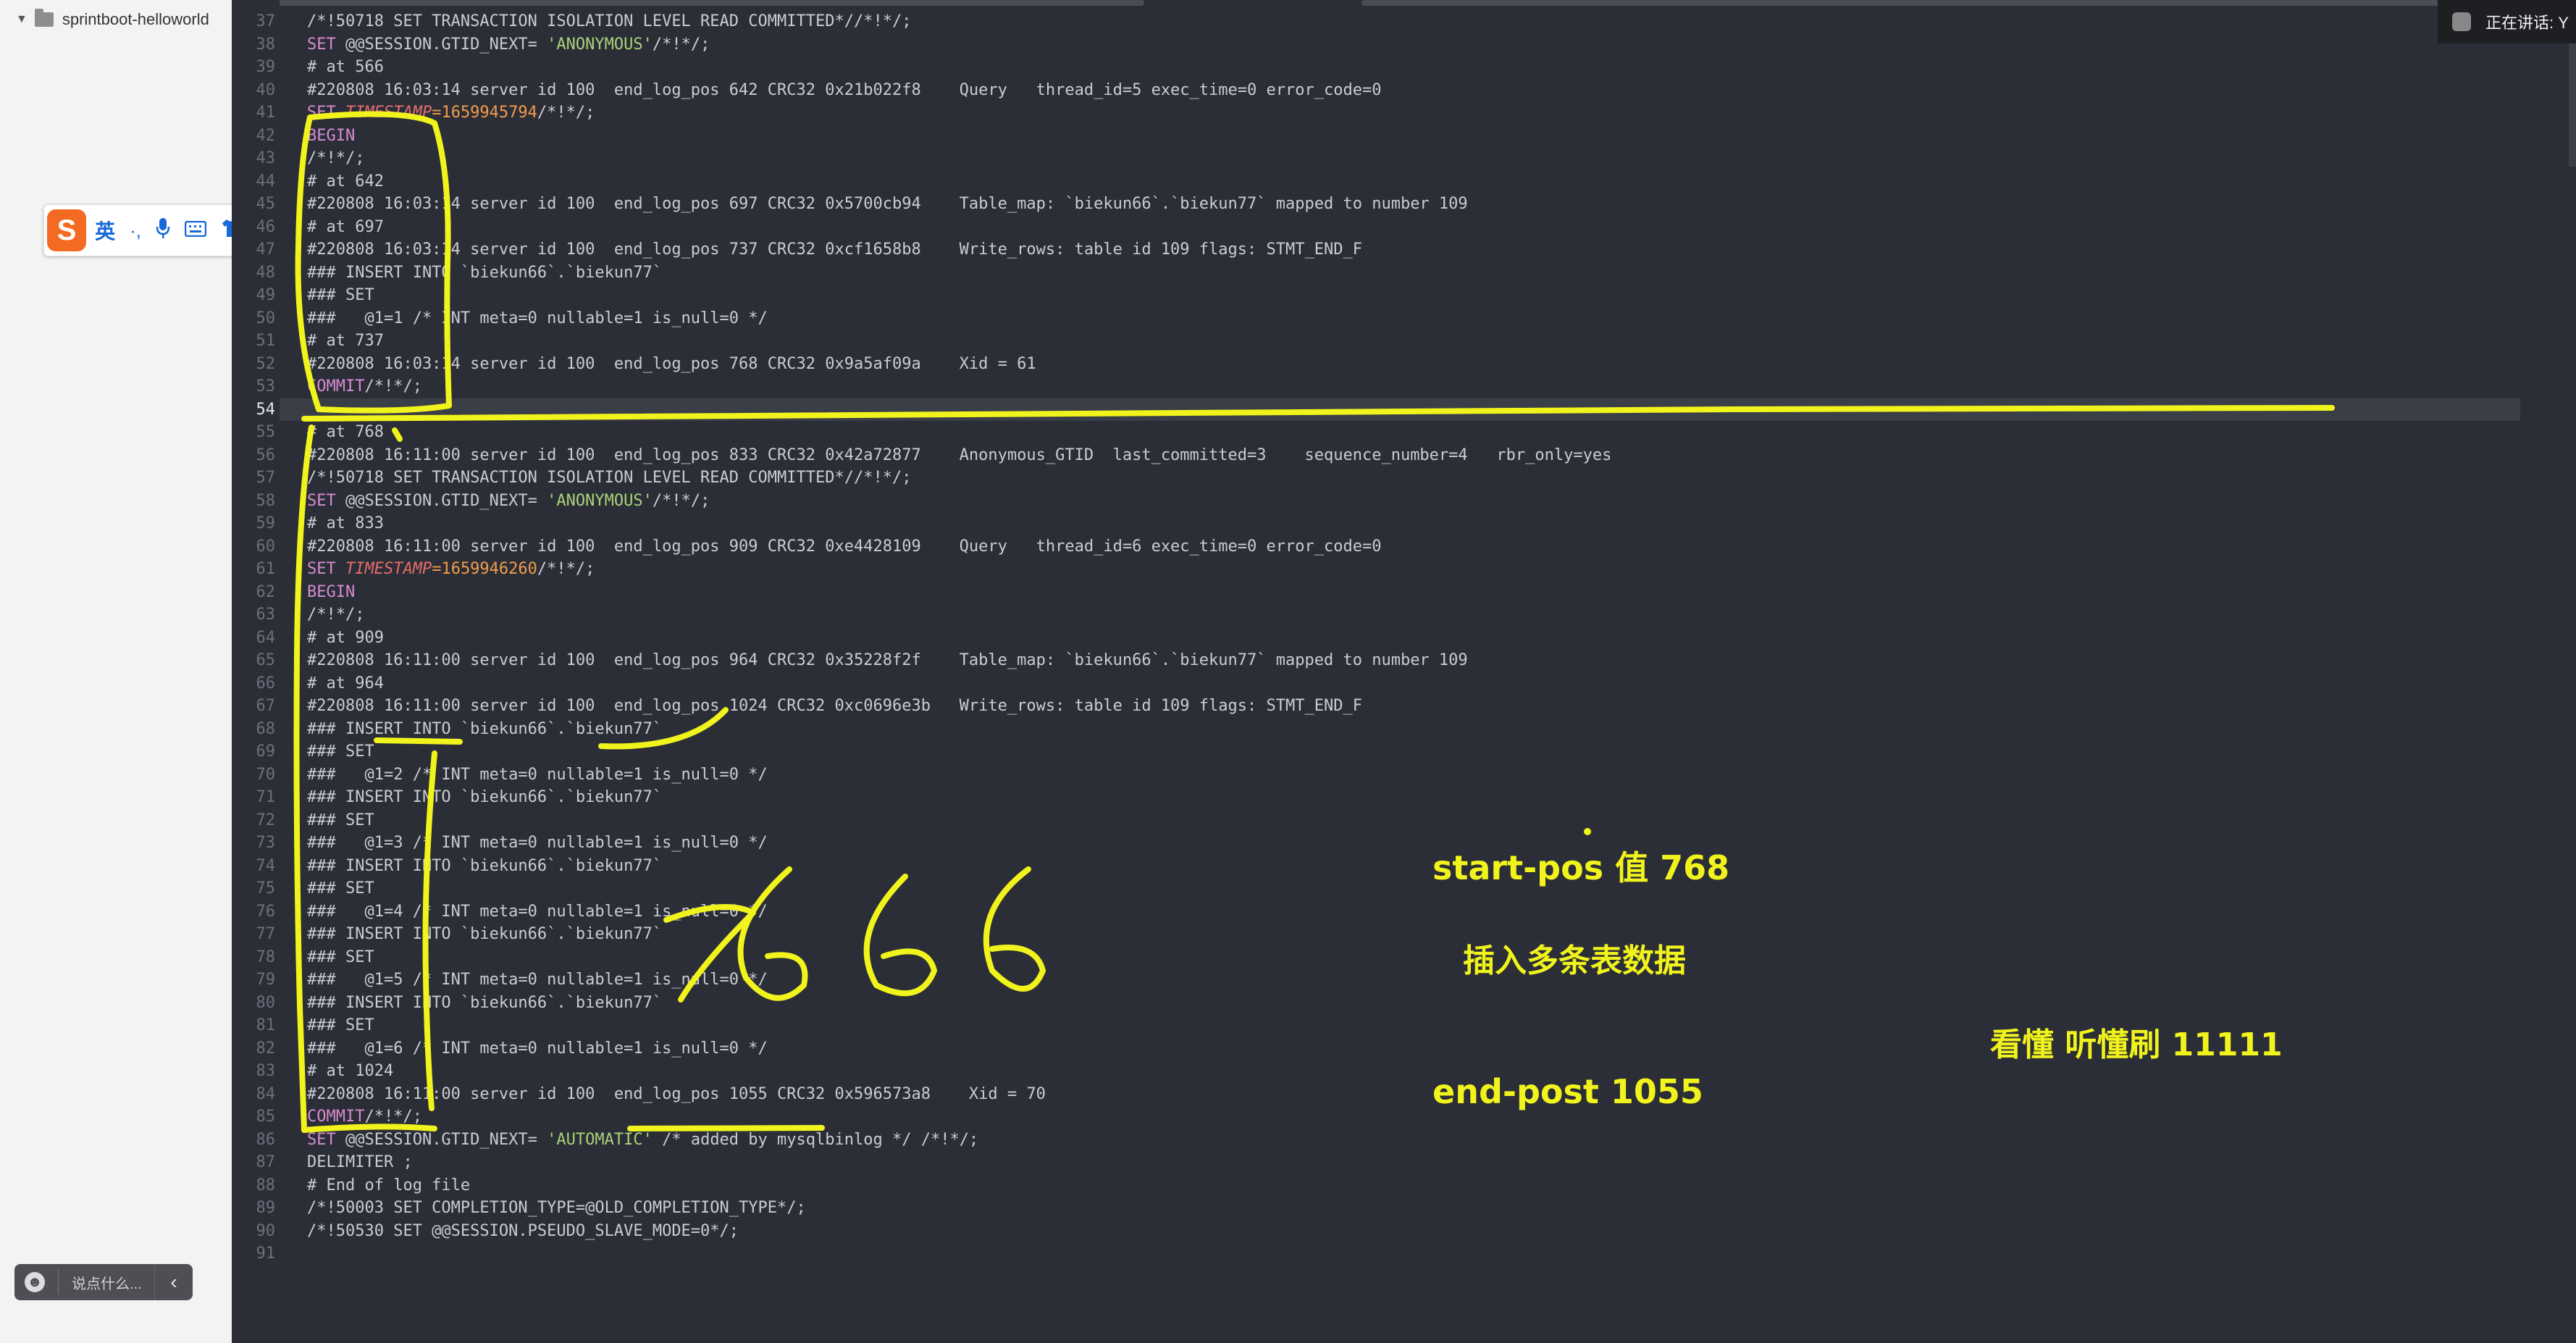  I want to click on annotation-start-pos: start-pos 值 768, so click(1581, 867).